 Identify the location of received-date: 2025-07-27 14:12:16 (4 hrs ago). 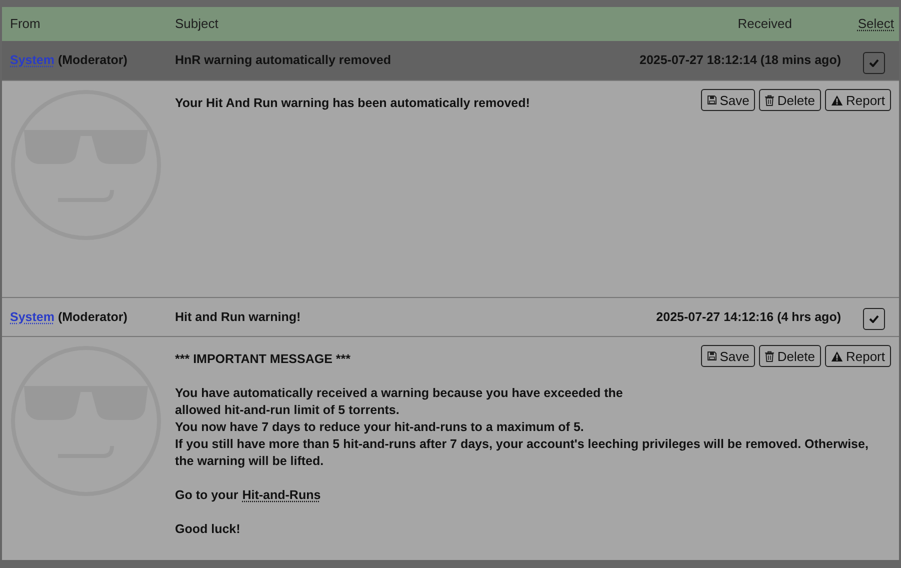
(748, 317).